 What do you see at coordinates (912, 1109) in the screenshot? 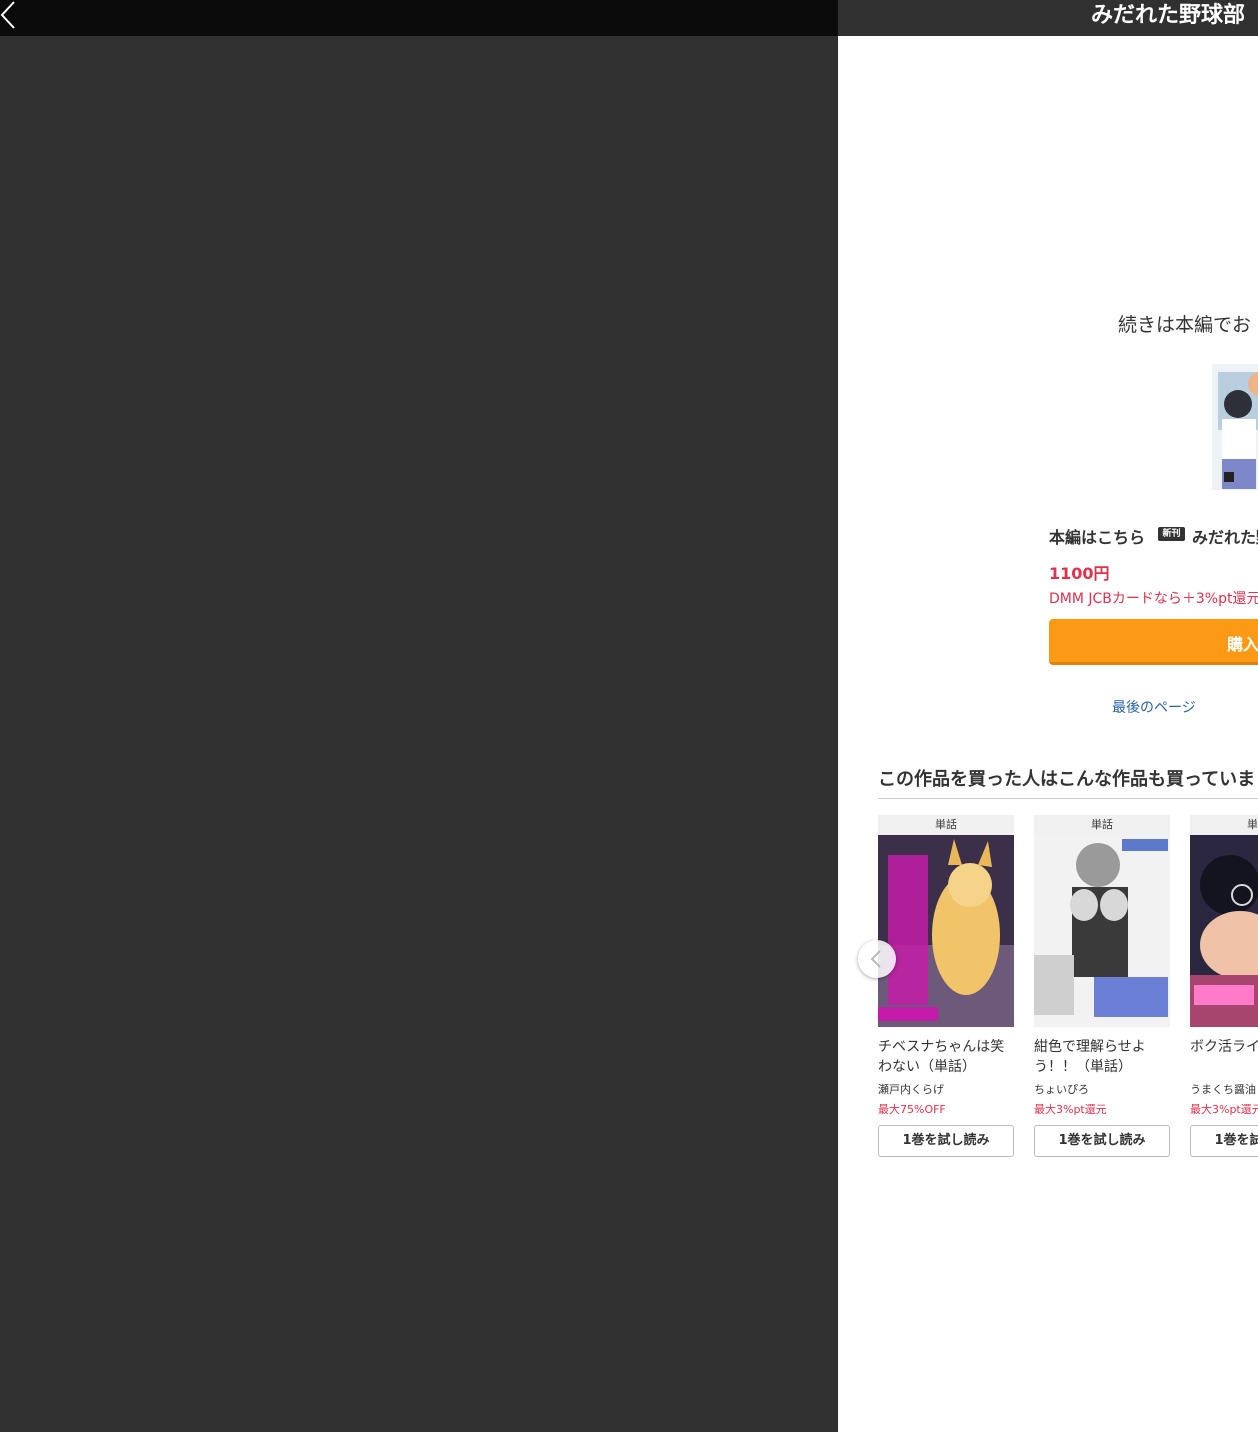
I see `card-discount: 最大75%OFF` at bounding box center [912, 1109].